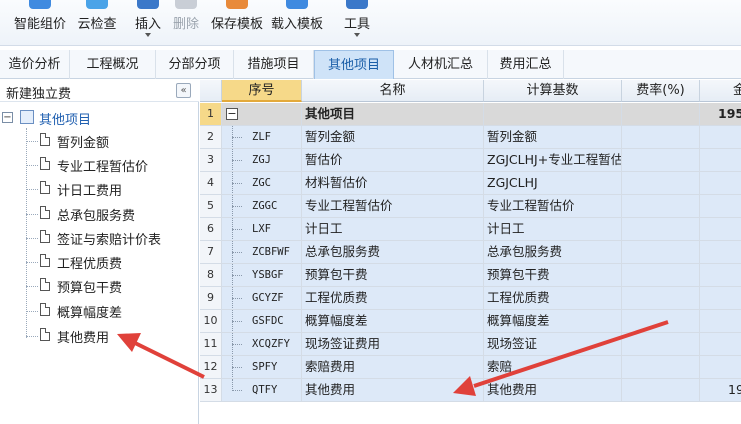  I want to click on basis-cell: 暂列金额, so click(553, 137).